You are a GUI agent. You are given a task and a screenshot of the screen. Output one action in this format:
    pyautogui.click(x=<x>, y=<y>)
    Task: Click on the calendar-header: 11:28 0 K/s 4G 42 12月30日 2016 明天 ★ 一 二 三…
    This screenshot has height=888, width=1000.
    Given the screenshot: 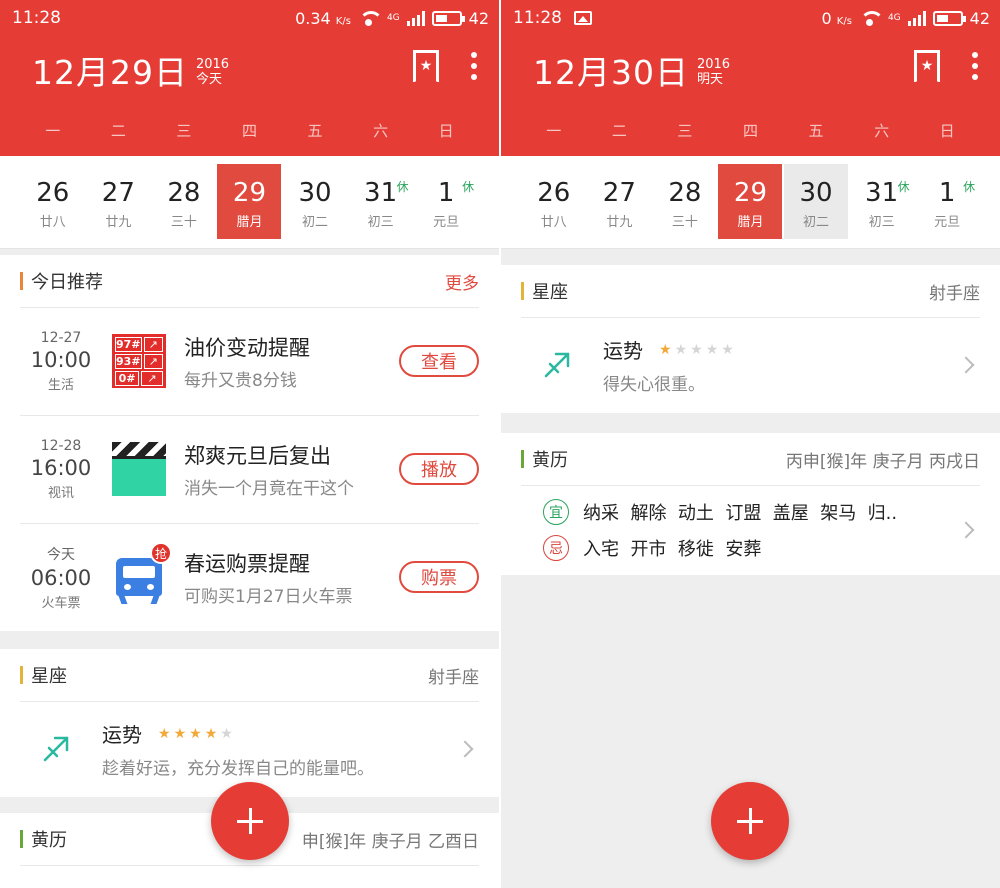 What is the action you would take?
    pyautogui.click(x=750, y=78)
    